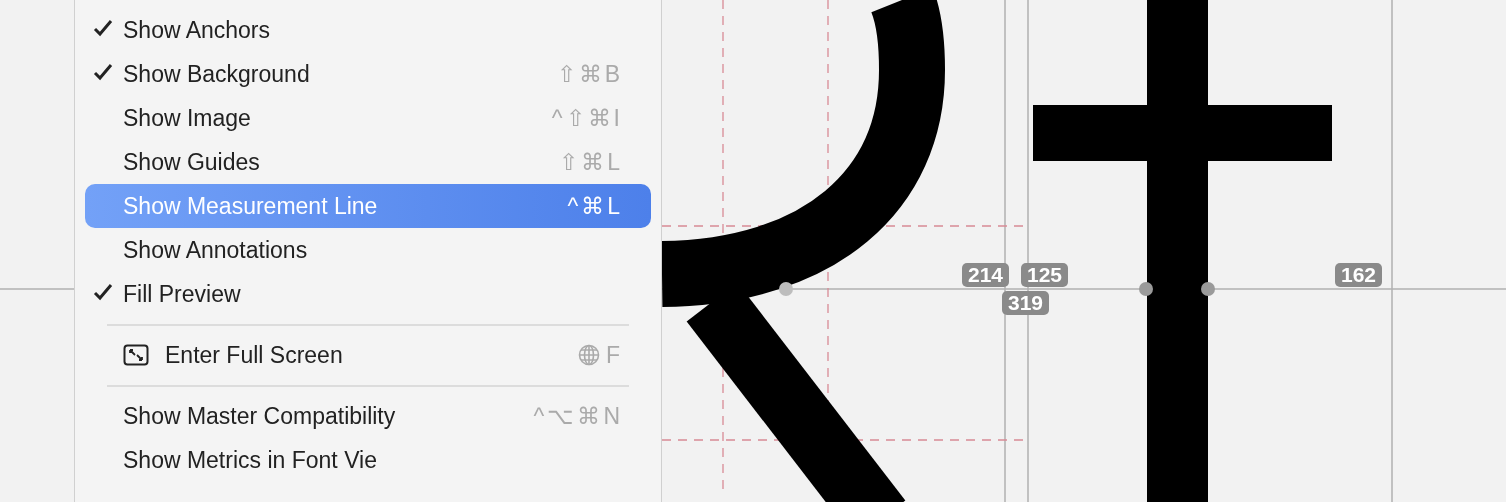  I want to click on menu-item: Show Annotations, so click(368, 250).